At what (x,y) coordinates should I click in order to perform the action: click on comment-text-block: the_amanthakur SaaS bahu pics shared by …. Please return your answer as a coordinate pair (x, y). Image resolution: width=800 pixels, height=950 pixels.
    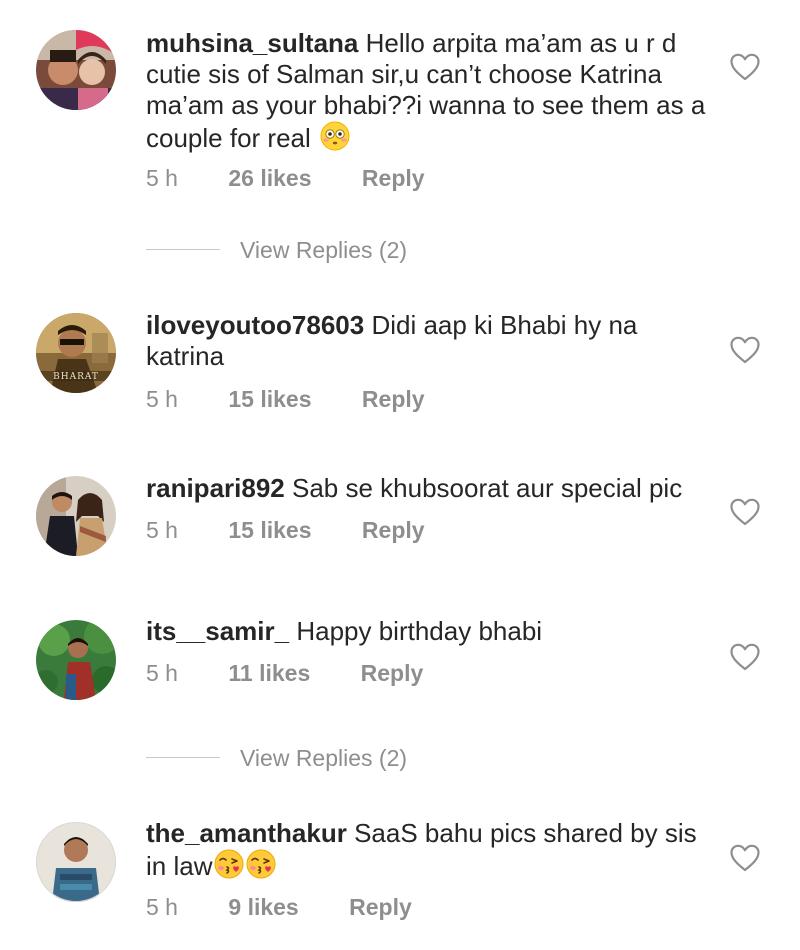
    Looking at the image, I should click on (426, 850).